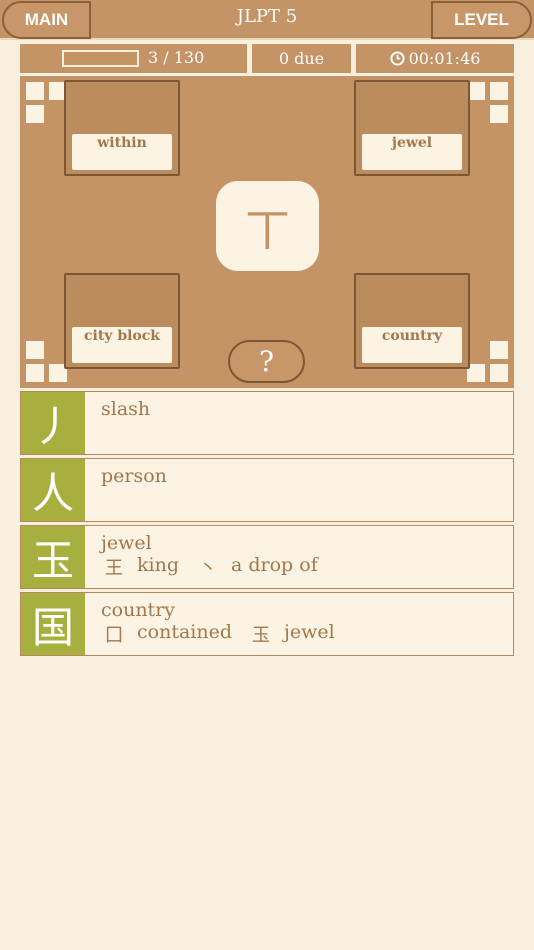 This screenshot has width=534, height=950. What do you see at coordinates (267, 423) in the screenshot?
I see `list-item: 丿 slash` at bounding box center [267, 423].